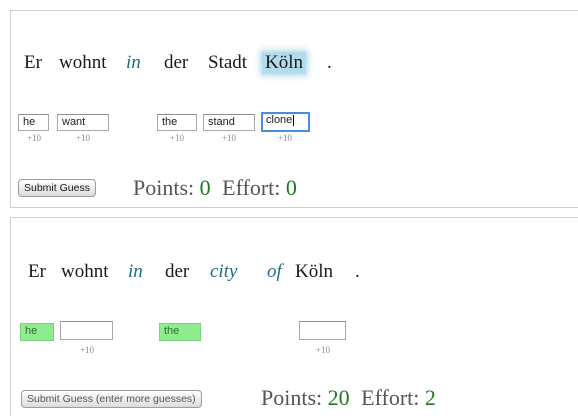 The height and width of the screenshot is (416, 578). What do you see at coordinates (86, 330) in the screenshot?
I see `guess-input-wohnt` at bounding box center [86, 330].